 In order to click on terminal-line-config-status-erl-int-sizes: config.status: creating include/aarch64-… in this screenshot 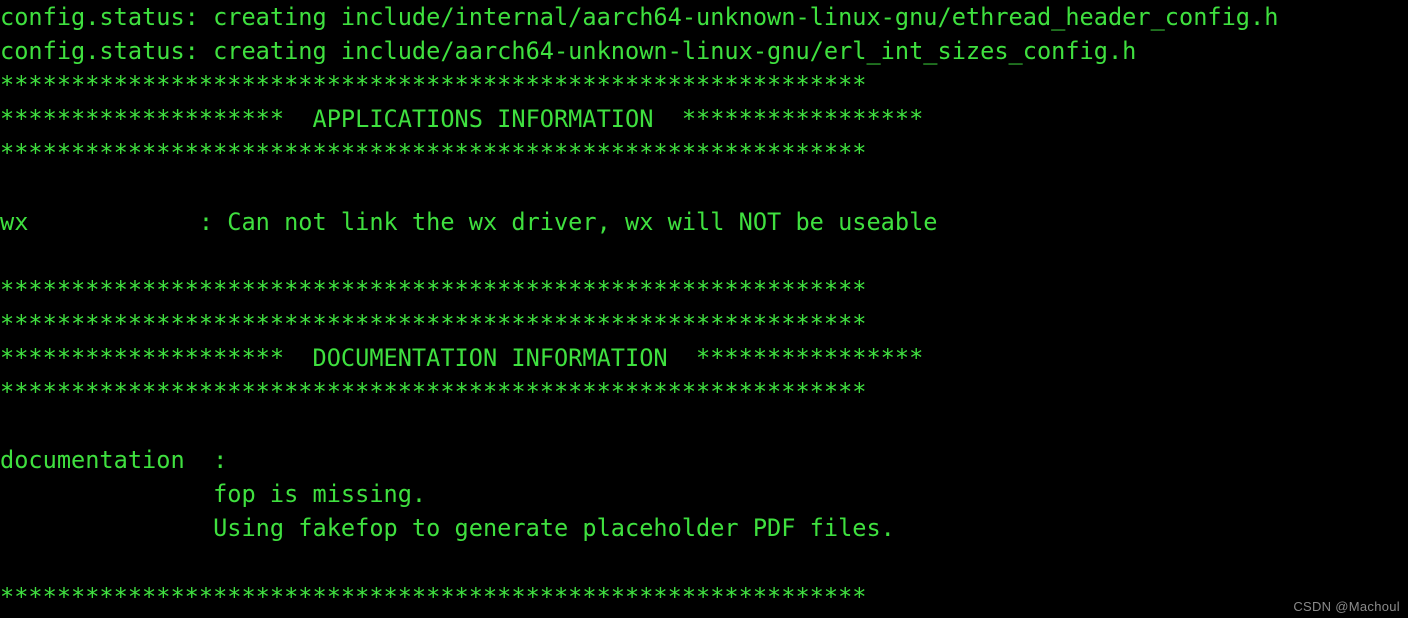, I will do `click(568, 51)`.